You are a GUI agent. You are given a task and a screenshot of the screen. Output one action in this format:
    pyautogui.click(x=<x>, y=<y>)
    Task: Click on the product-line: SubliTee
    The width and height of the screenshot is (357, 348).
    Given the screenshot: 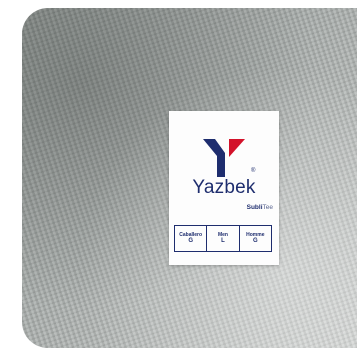 What is the action you would take?
    pyautogui.click(x=260, y=207)
    